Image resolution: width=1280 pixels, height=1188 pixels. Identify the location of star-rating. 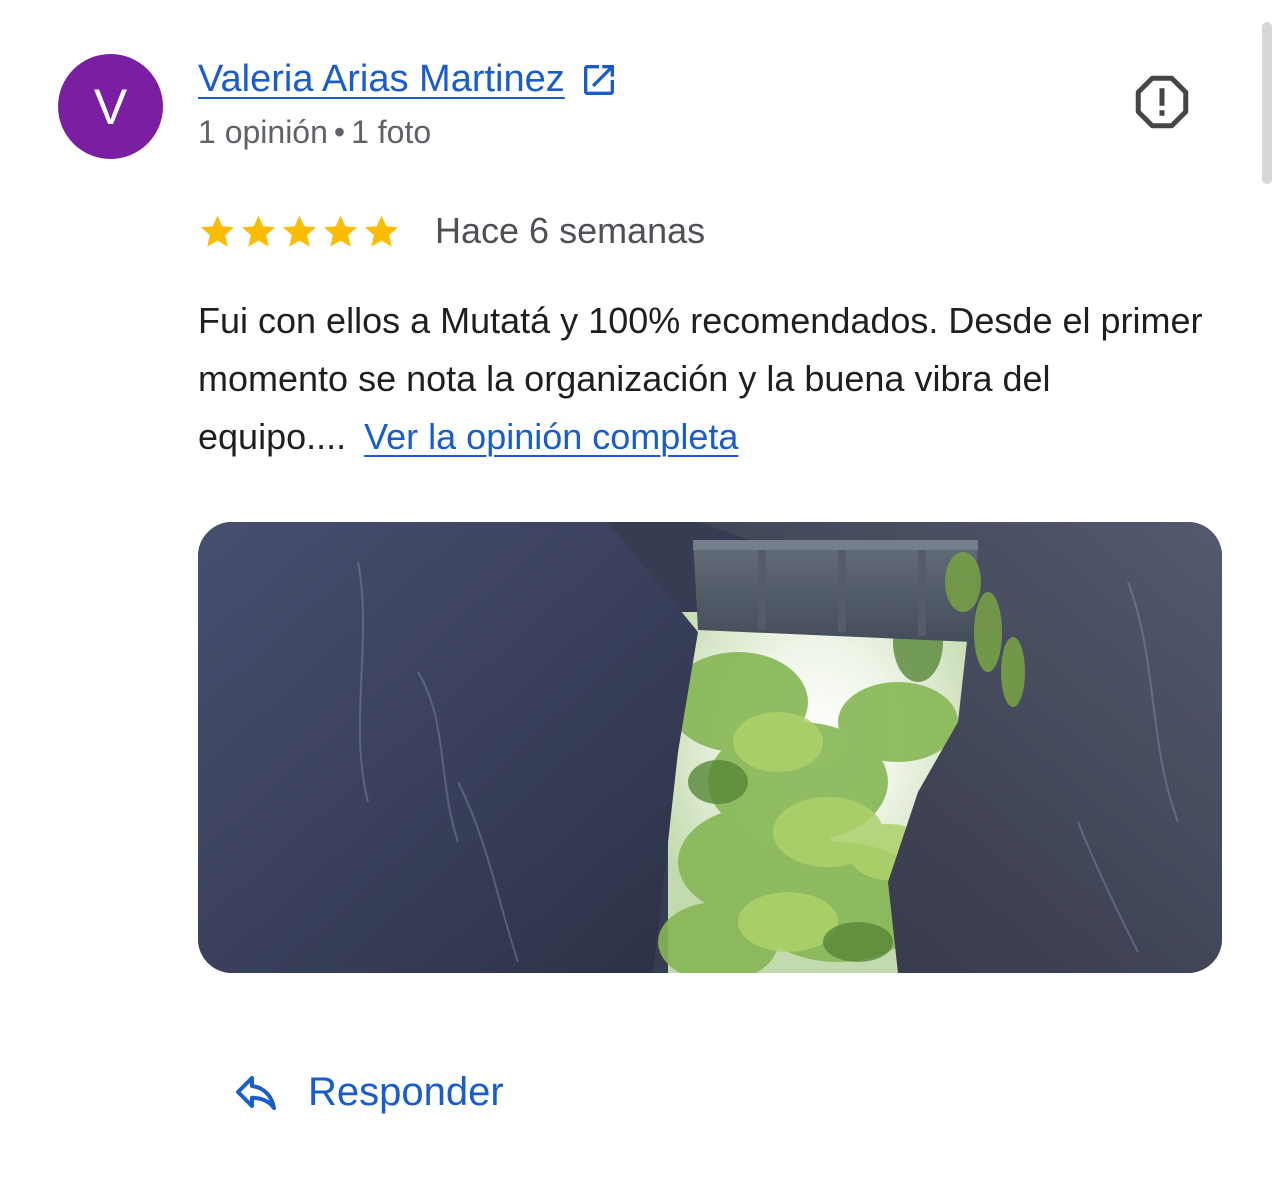
(299, 231).